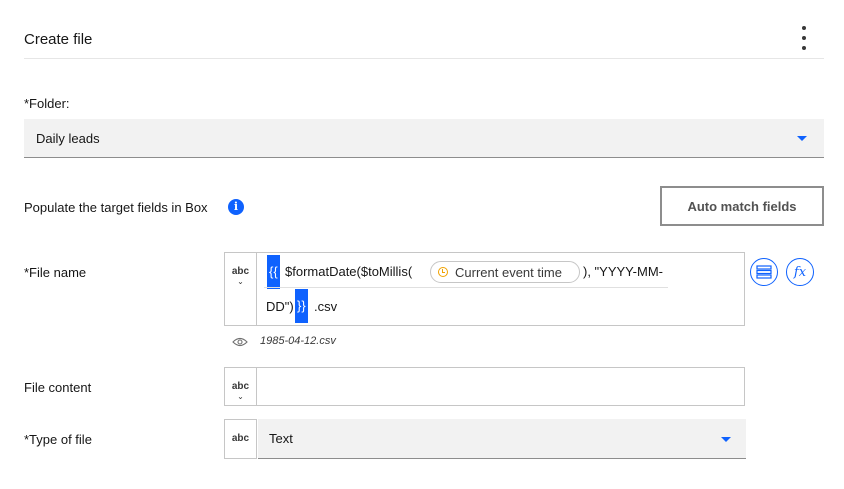 The image size is (844, 489). What do you see at coordinates (349, 271) in the screenshot?
I see `expression-text: $formatDate($toMillis(` at bounding box center [349, 271].